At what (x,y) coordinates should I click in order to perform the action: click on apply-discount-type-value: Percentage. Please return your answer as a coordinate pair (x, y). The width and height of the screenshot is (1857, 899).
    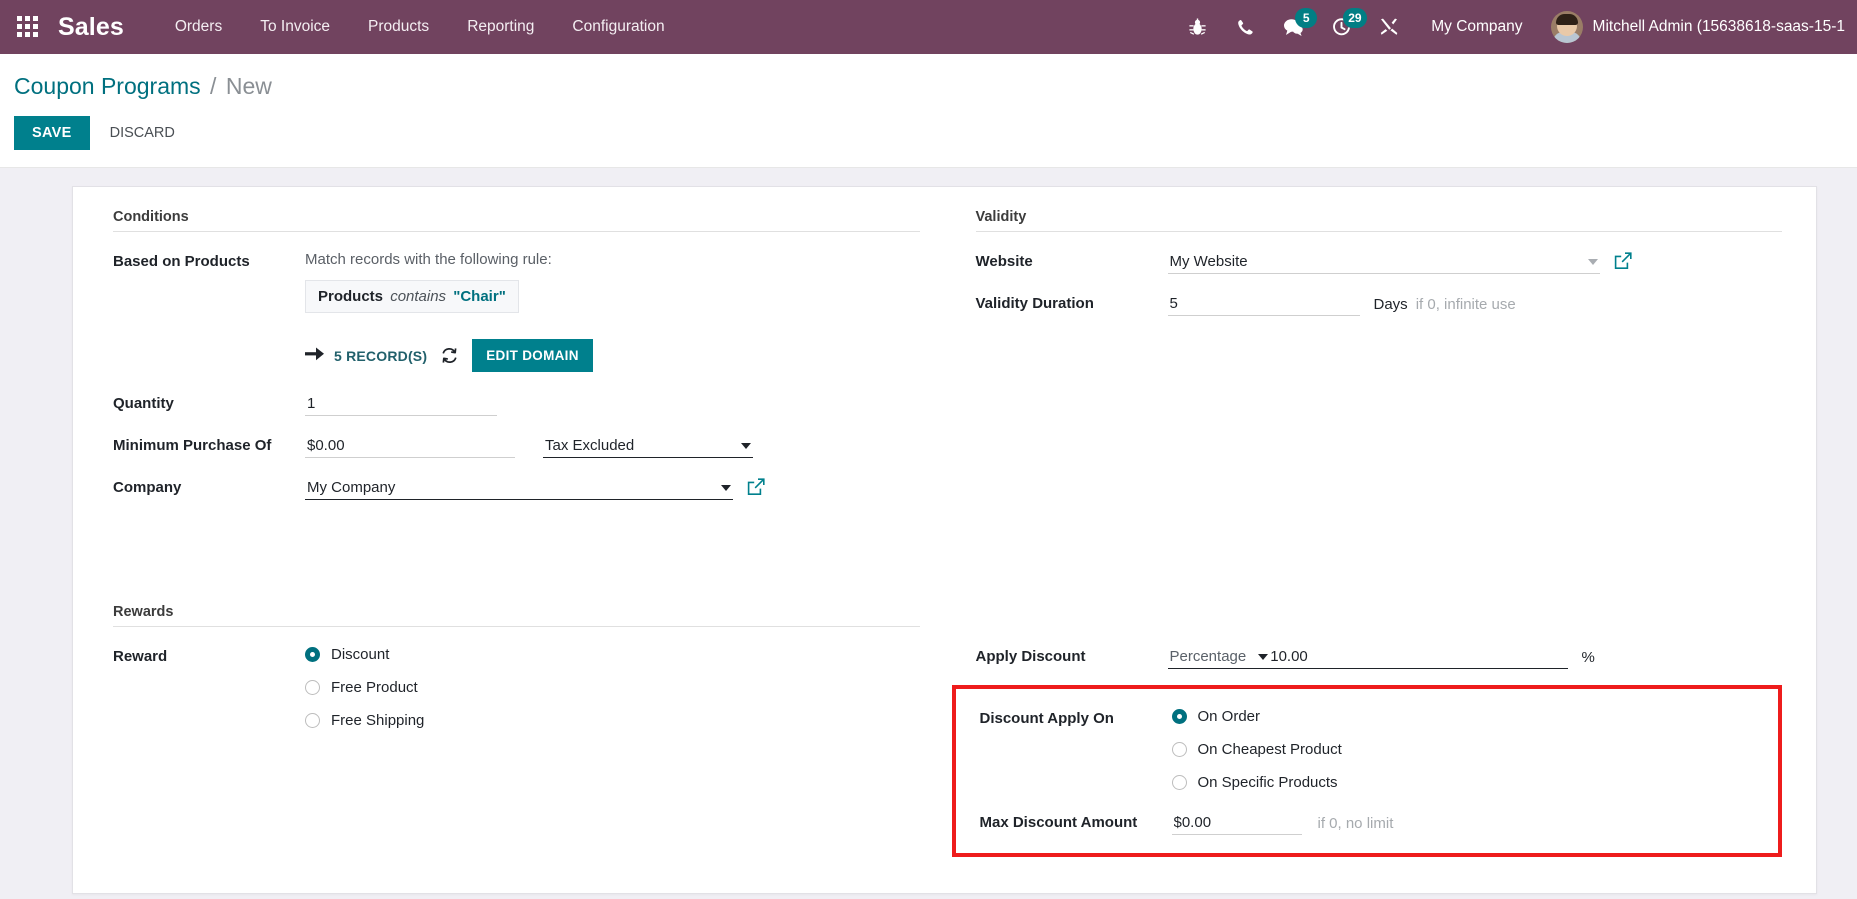
    Looking at the image, I should click on (1208, 656).